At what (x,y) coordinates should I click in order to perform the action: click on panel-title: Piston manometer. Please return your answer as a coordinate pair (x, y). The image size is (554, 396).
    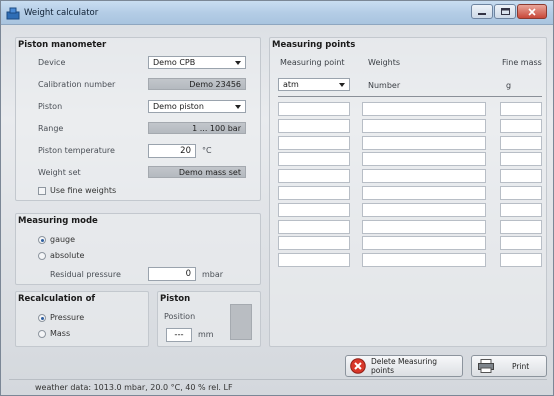
    Looking at the image, I should click on (62, 45).